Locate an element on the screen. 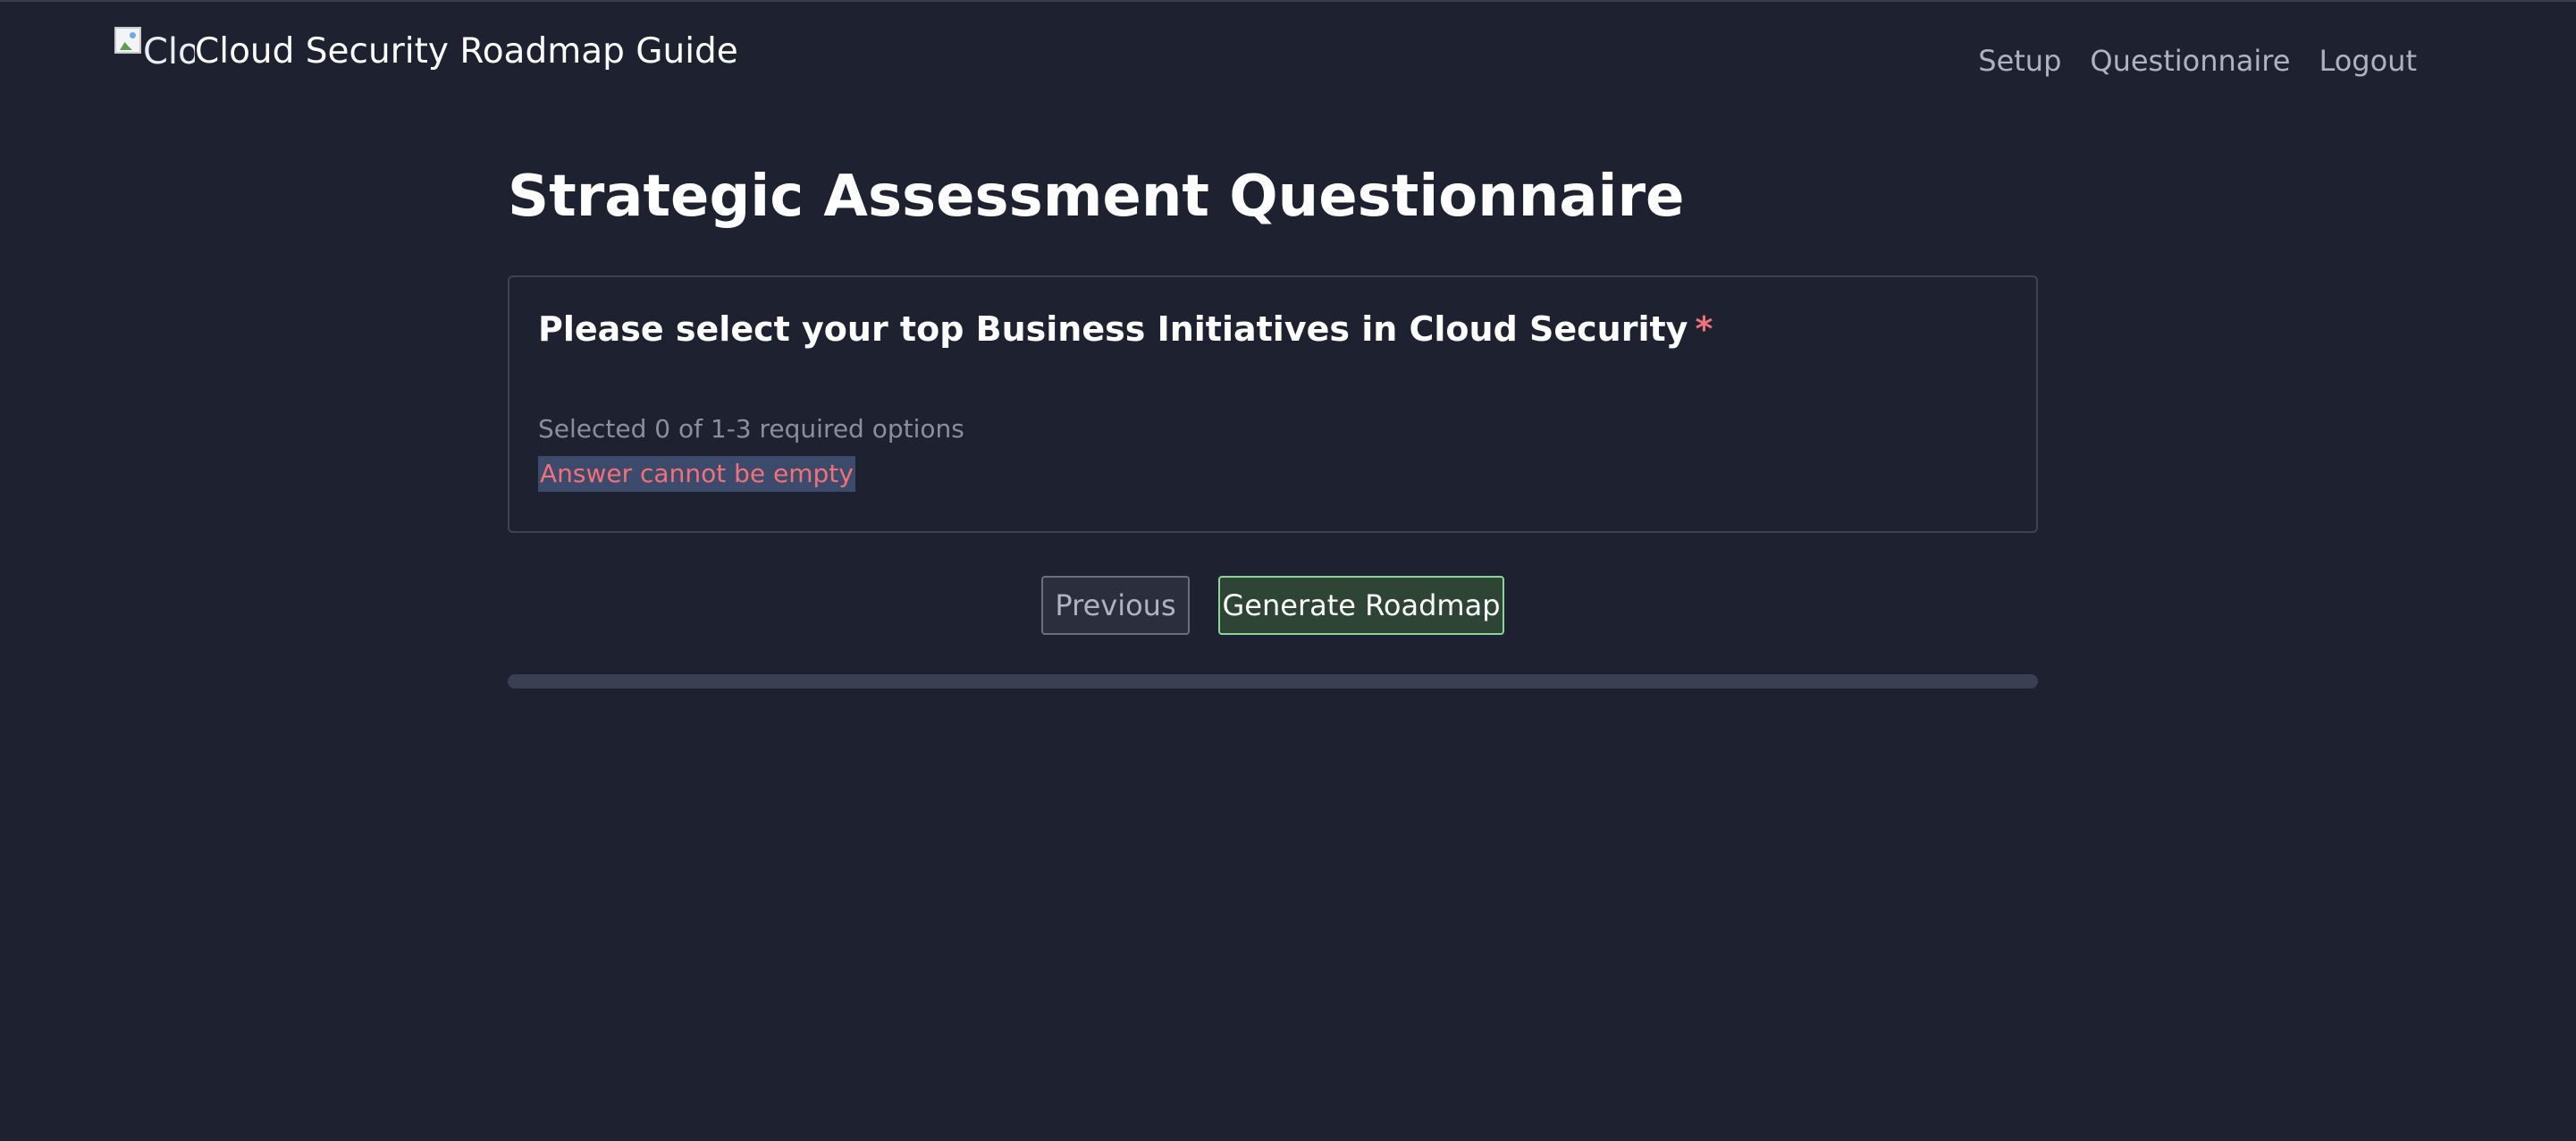 The width and height of the screenshot is (2576, 1141). logo-image: Cloud Security Roadmap Guide is located at coordinates (155, 52).